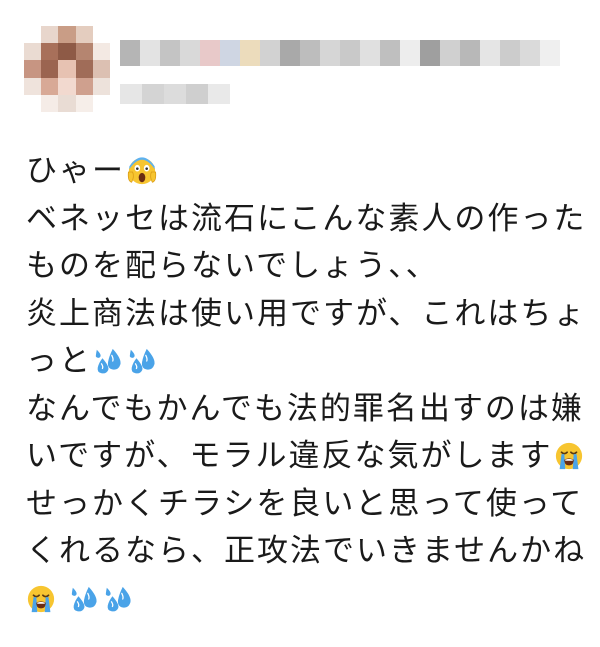 The image size is (600, 647). I want to click on post-line: なんでもかんでも法的罪名出すのは嫌, so click(306, 410).